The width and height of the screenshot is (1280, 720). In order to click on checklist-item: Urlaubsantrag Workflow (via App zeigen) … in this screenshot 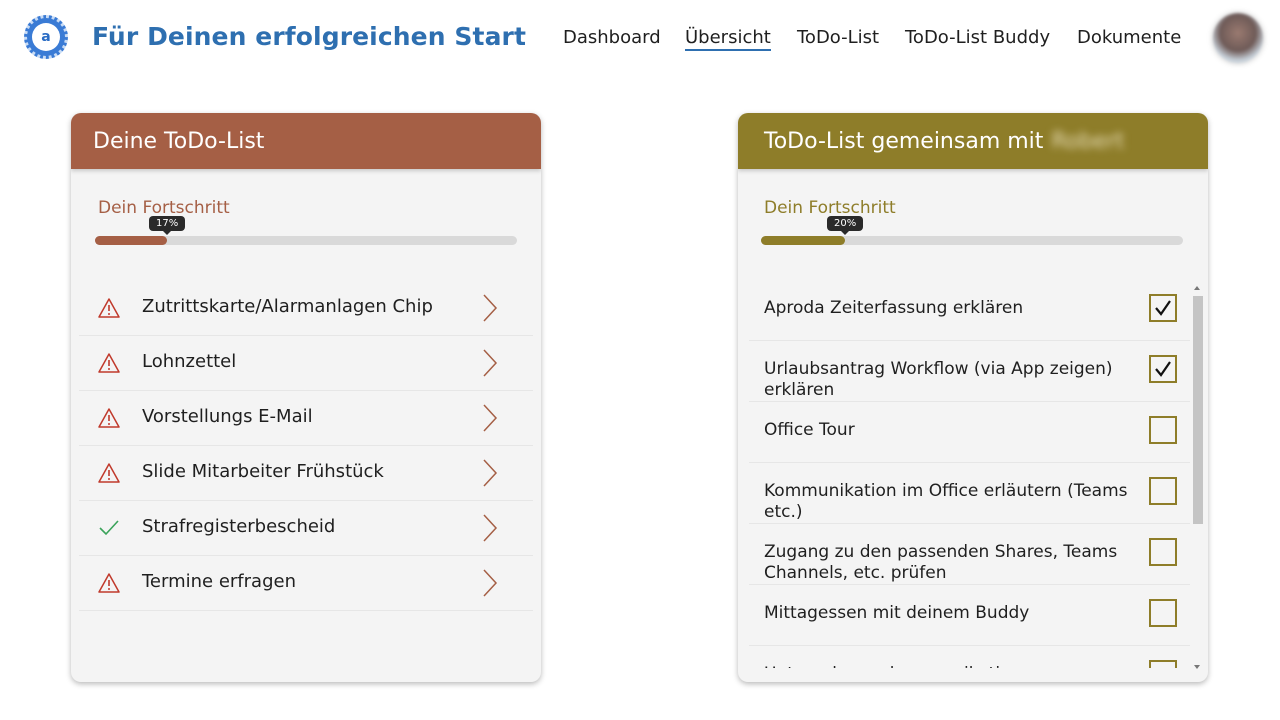, I will do `click(969, 371)`.